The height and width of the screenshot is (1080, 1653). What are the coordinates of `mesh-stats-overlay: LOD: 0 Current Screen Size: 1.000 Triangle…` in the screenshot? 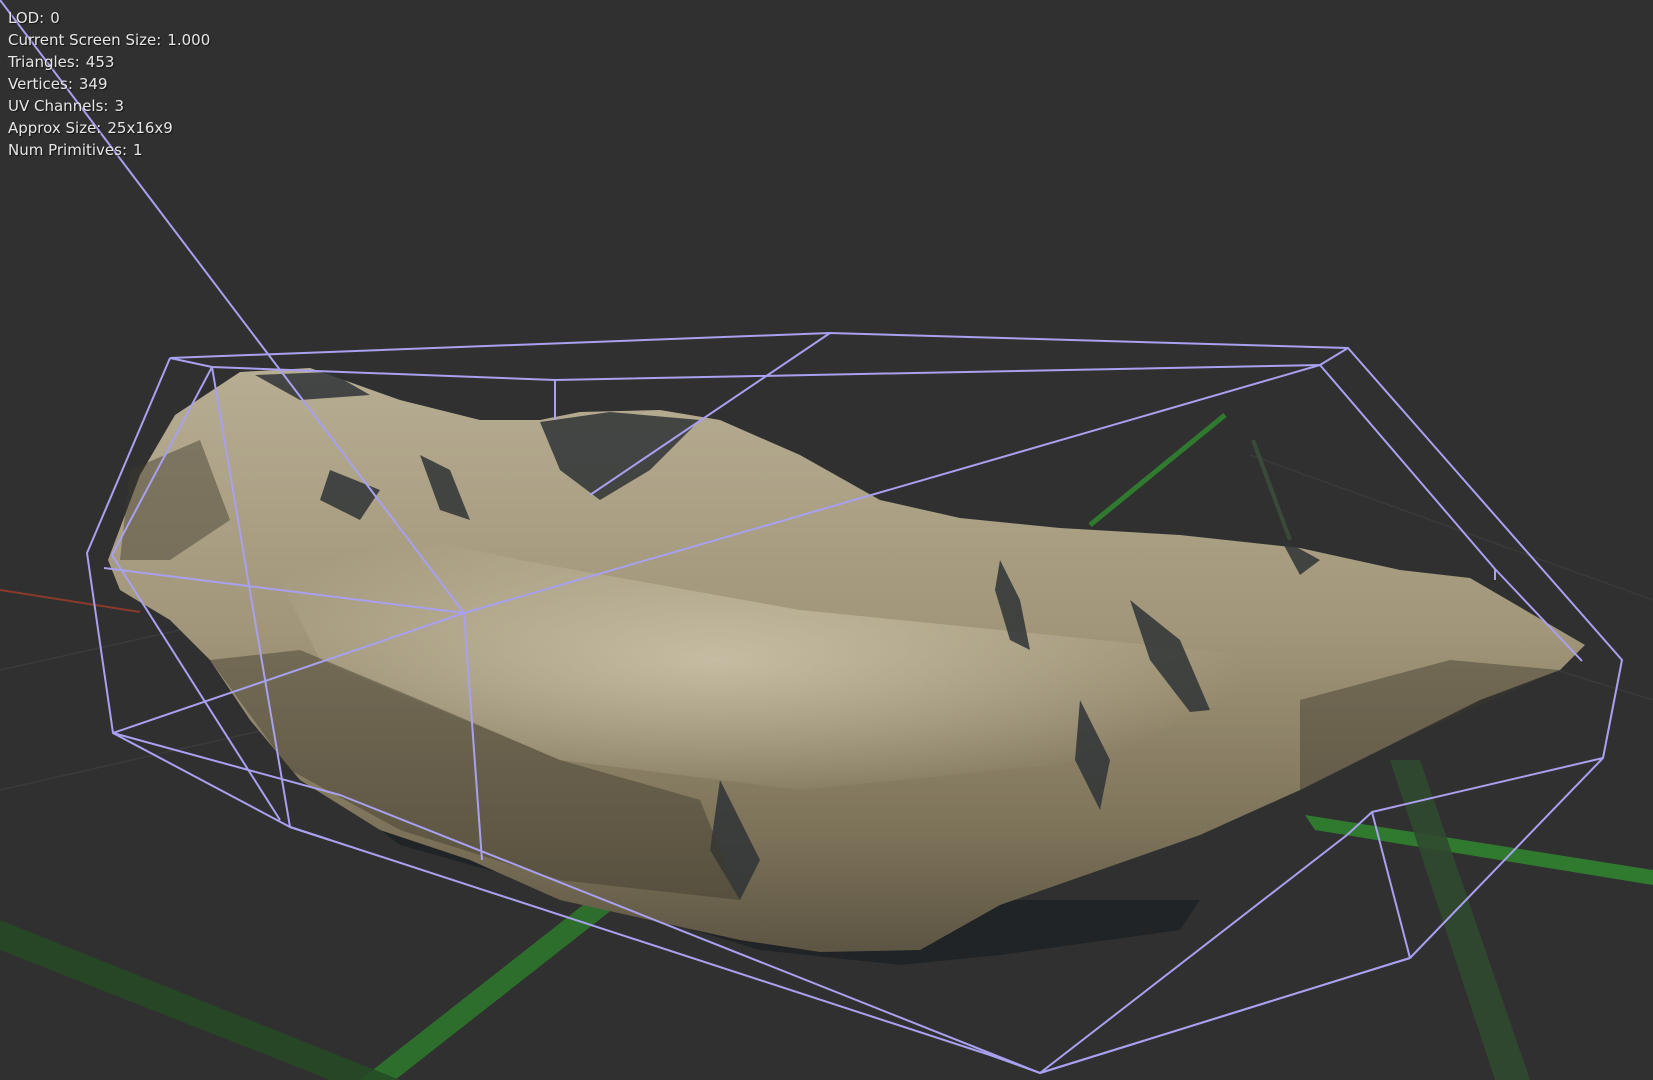 It's located at (109, 84).